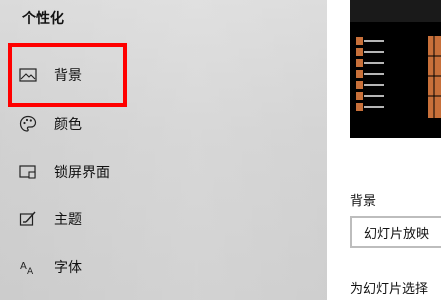  What do you see at coordinates (389, 289) in the screenshot?
I see `slideshow-hint-text: 为幻灯片选择` at bounding box center [389, 289].